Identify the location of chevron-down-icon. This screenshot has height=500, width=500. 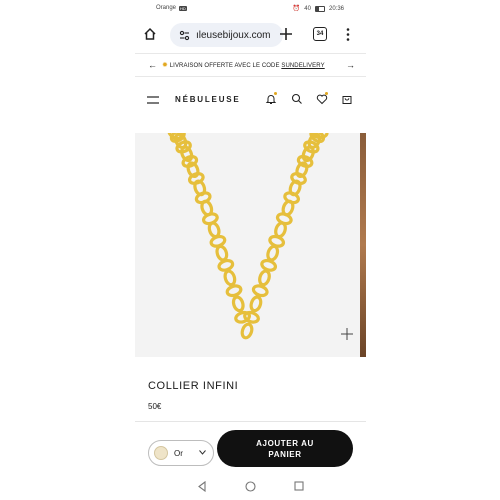
(202, 452).